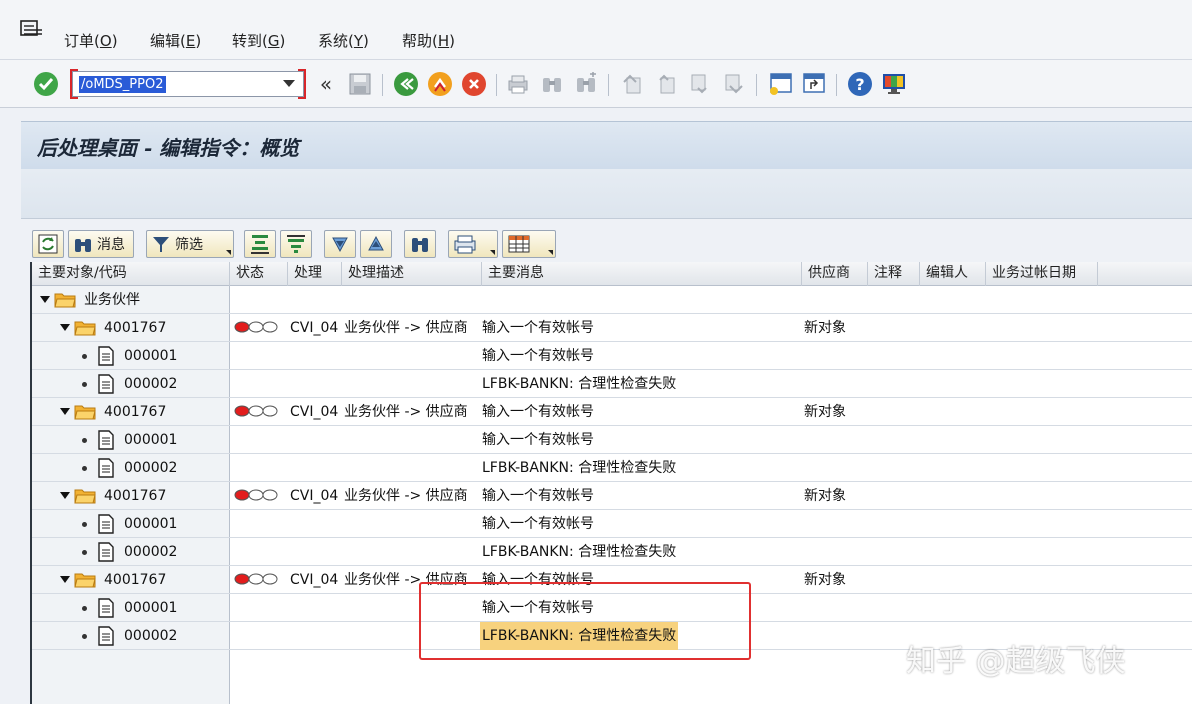  What do you see at coordinates (32, 30) in the screenshot?
I see `app-menu-icon` at bounding box center [32, 30].